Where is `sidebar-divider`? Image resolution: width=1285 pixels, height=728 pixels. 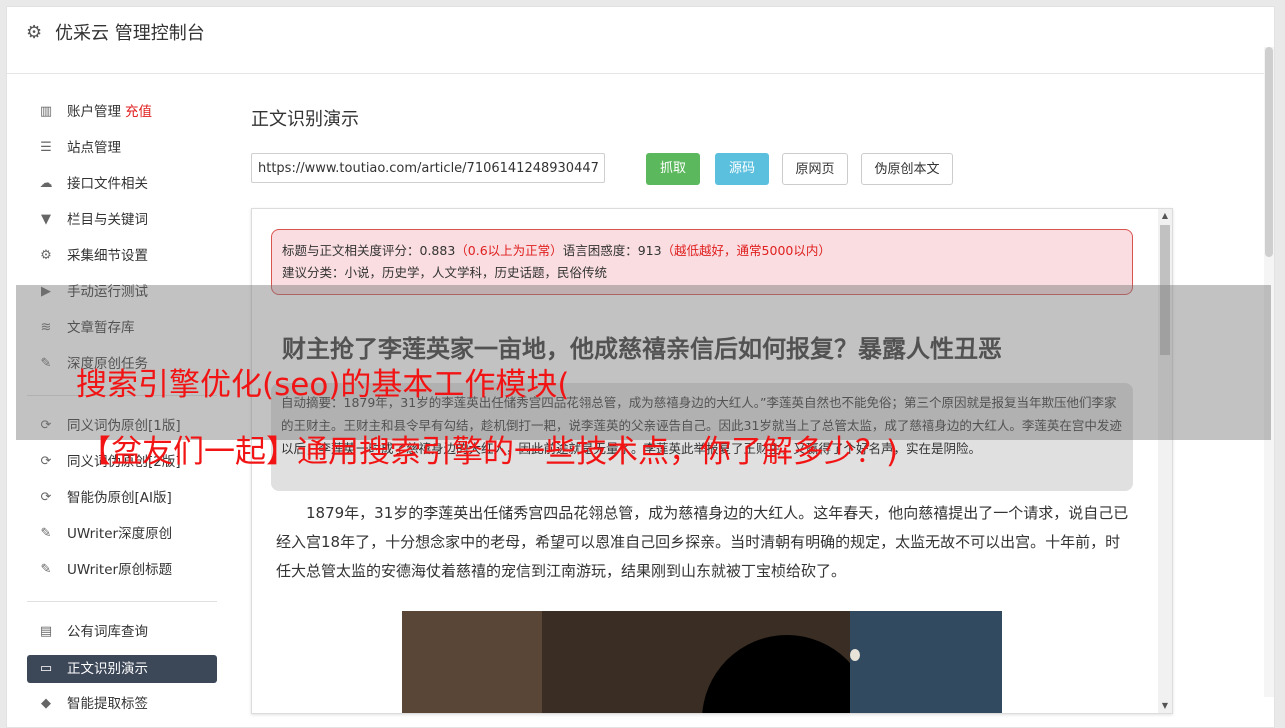
sidebar-divider is located at coordinates (122, 601).